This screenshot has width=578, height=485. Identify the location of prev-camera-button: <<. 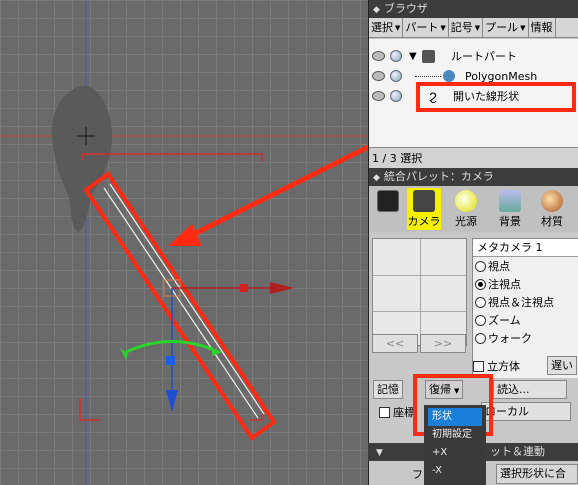
(395, 343).